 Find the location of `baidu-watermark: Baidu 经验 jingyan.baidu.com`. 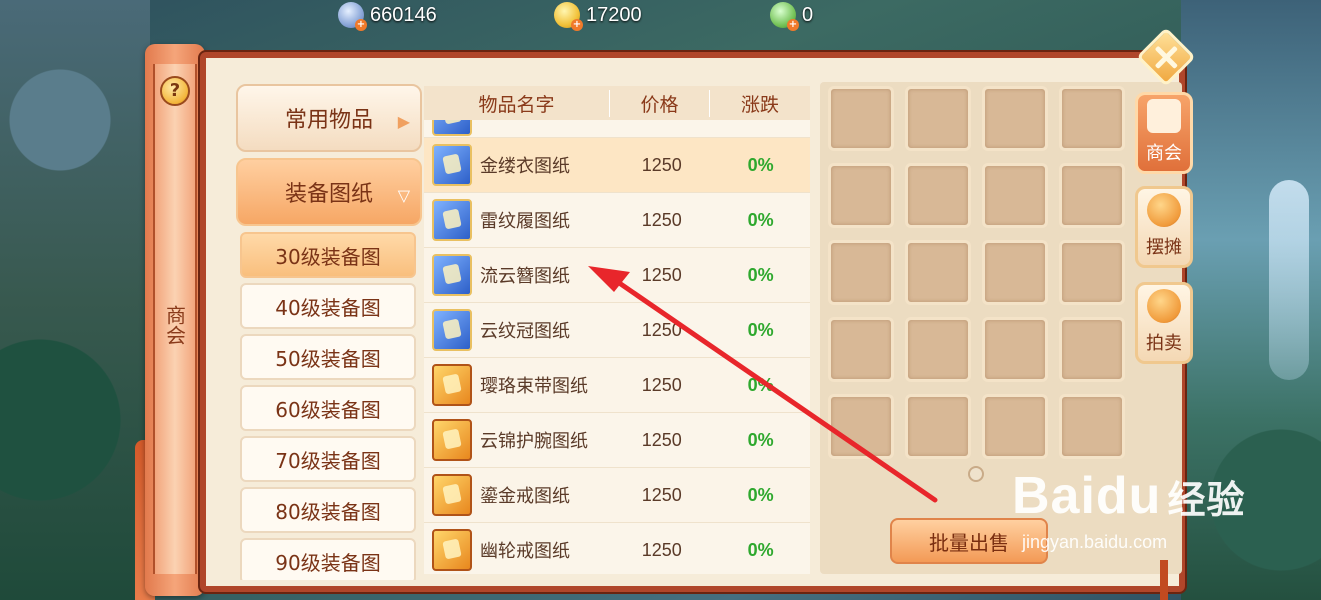

baidu-watermark: Baidu 经验 jingyan.baidu.com is located at coordinates (1162, 531).